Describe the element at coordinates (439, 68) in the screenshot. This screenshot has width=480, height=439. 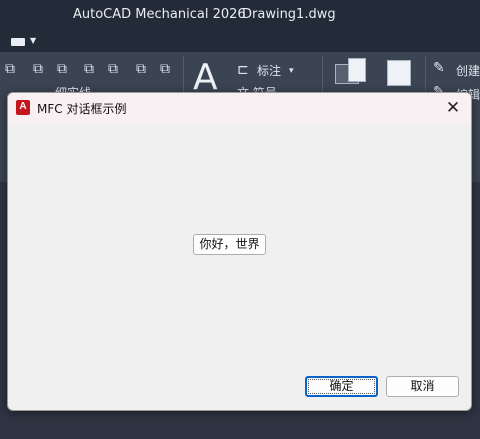
I see `create-icon: ✎` at that location.